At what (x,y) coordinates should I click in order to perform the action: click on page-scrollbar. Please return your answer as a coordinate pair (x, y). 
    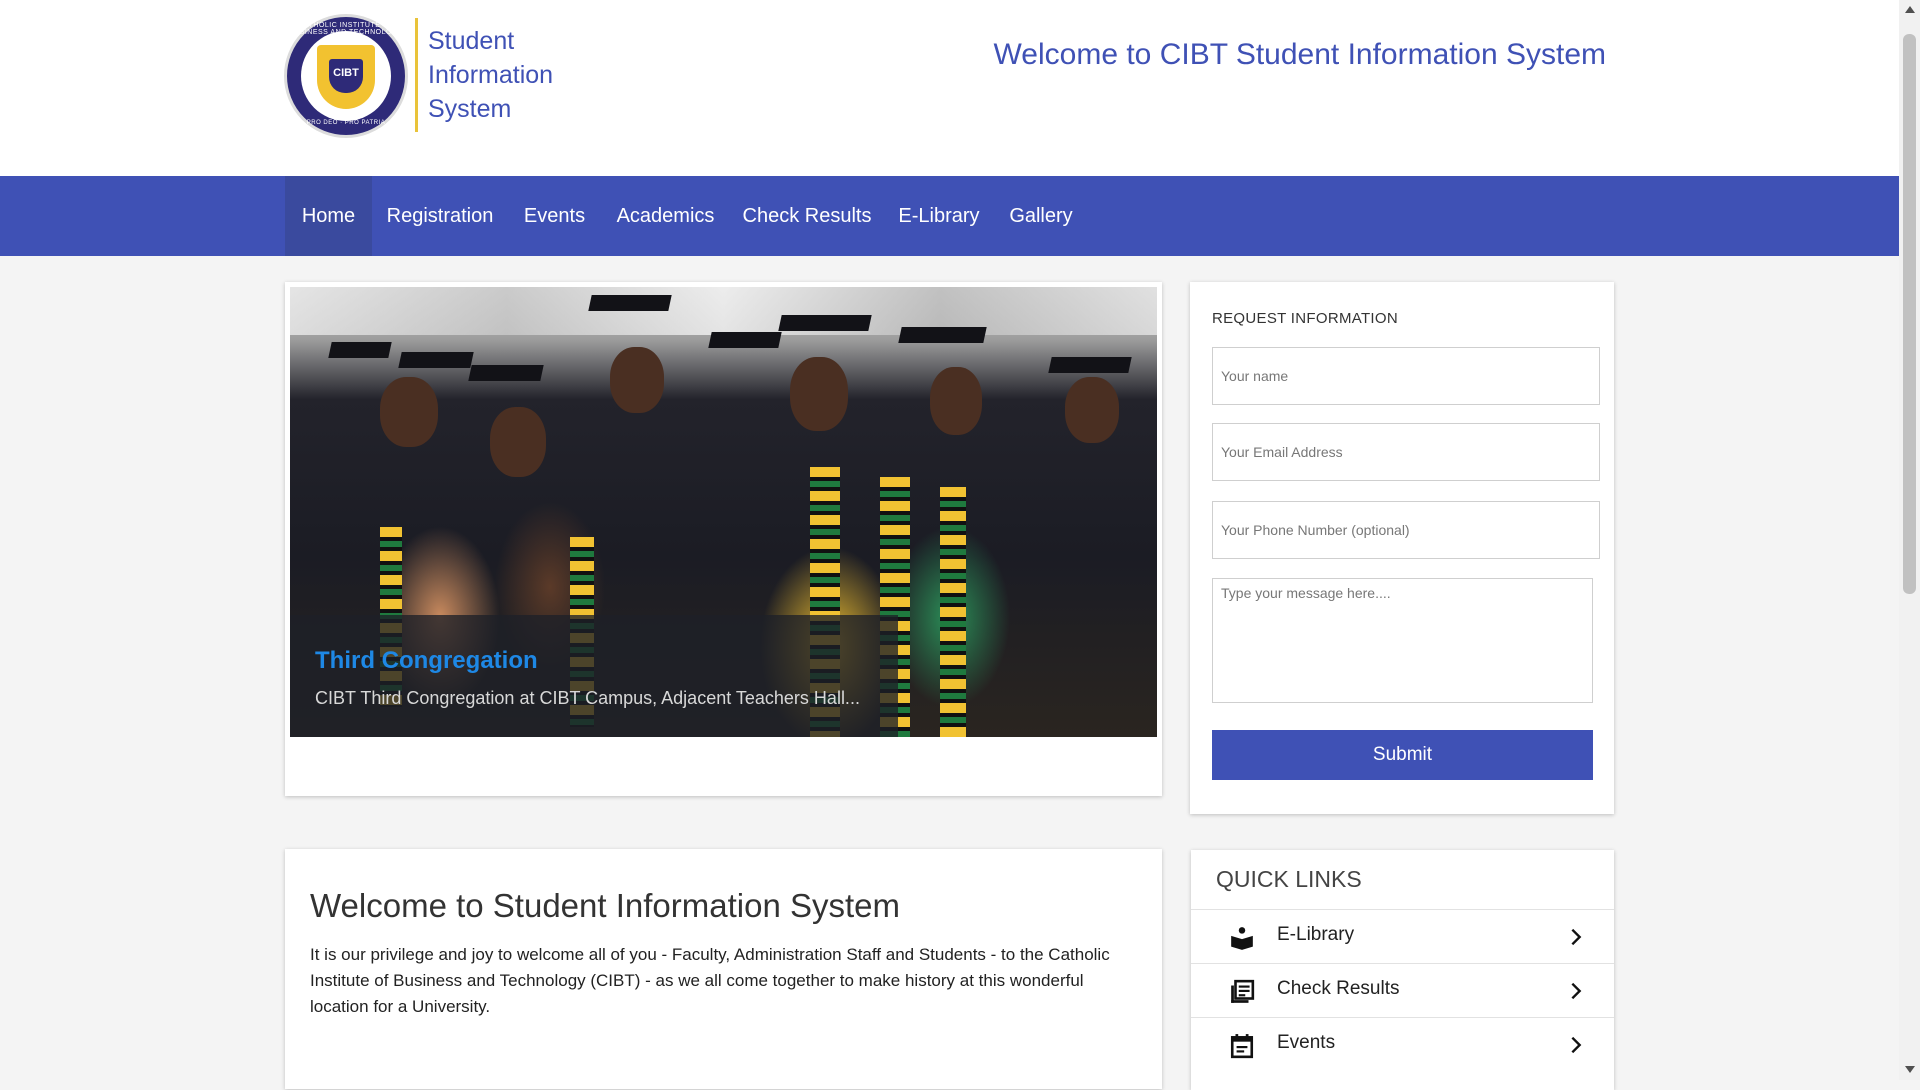
    Looking at the image, I should click on (1909, 540).